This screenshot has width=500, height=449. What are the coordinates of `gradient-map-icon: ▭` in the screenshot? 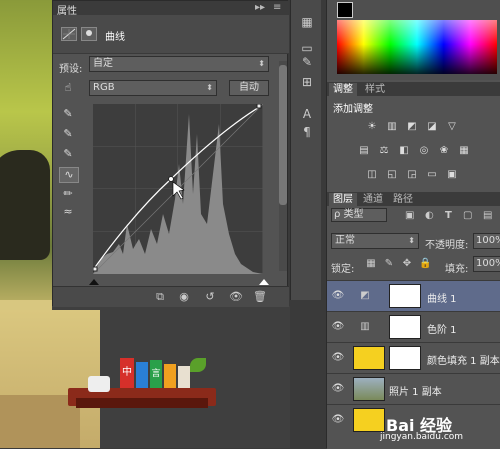 It's located at (432, 175).